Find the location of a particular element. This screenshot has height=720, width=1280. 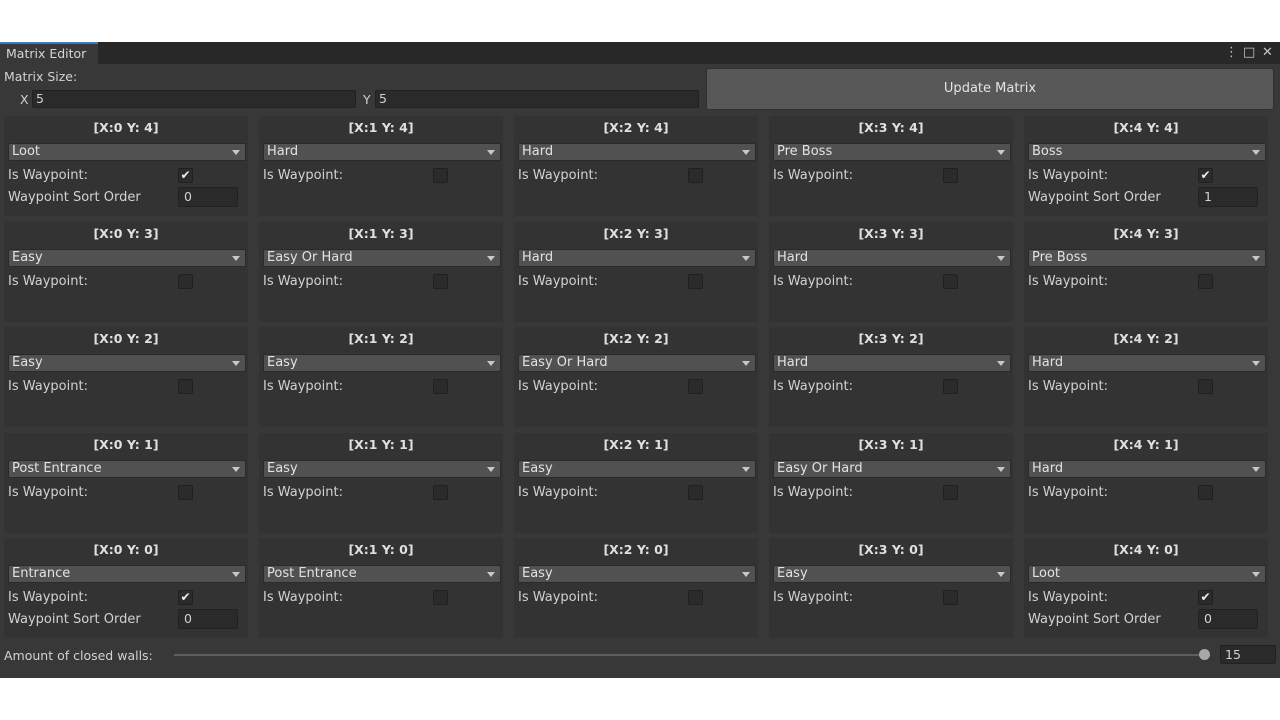

room-cell: [X:4 Y: 3] Pre Boss Is Waypoint: is located at coordinates (1146, 271).